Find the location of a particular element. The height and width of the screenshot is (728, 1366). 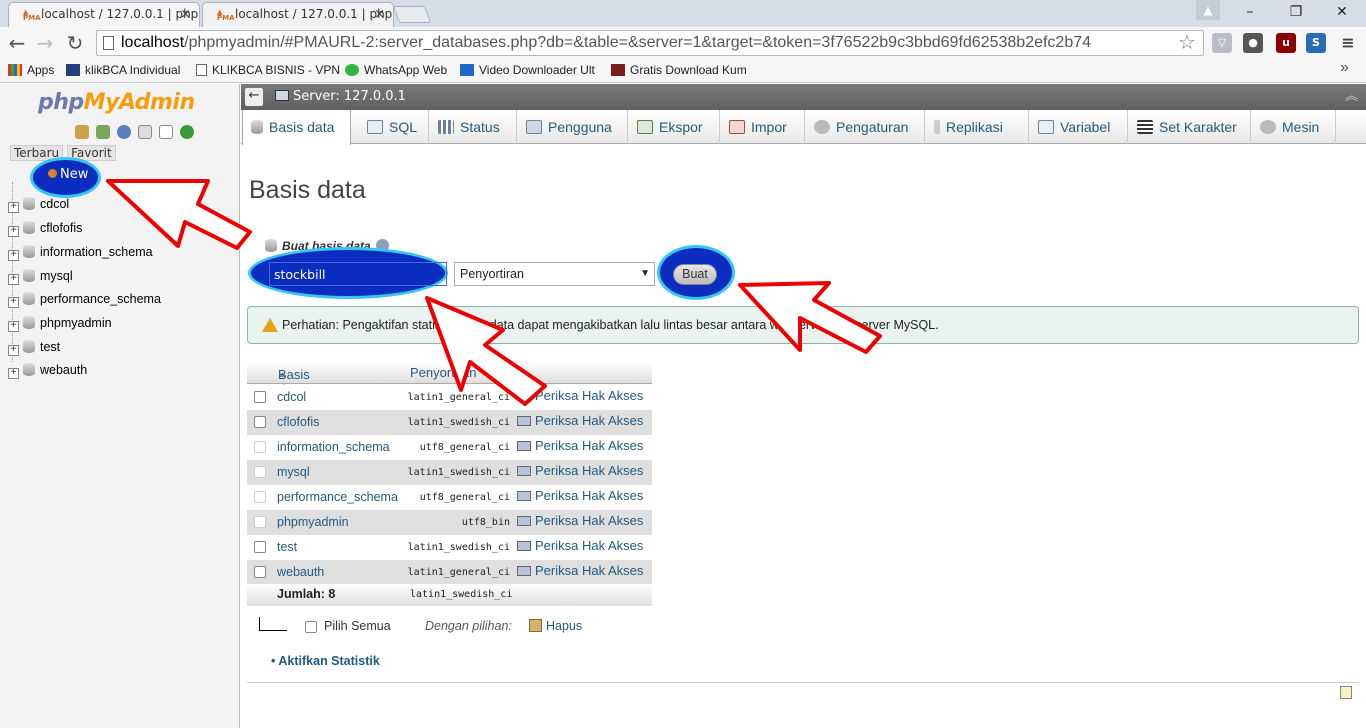

tree-item-webauth: + webauth is located at coordinates (47, 372).